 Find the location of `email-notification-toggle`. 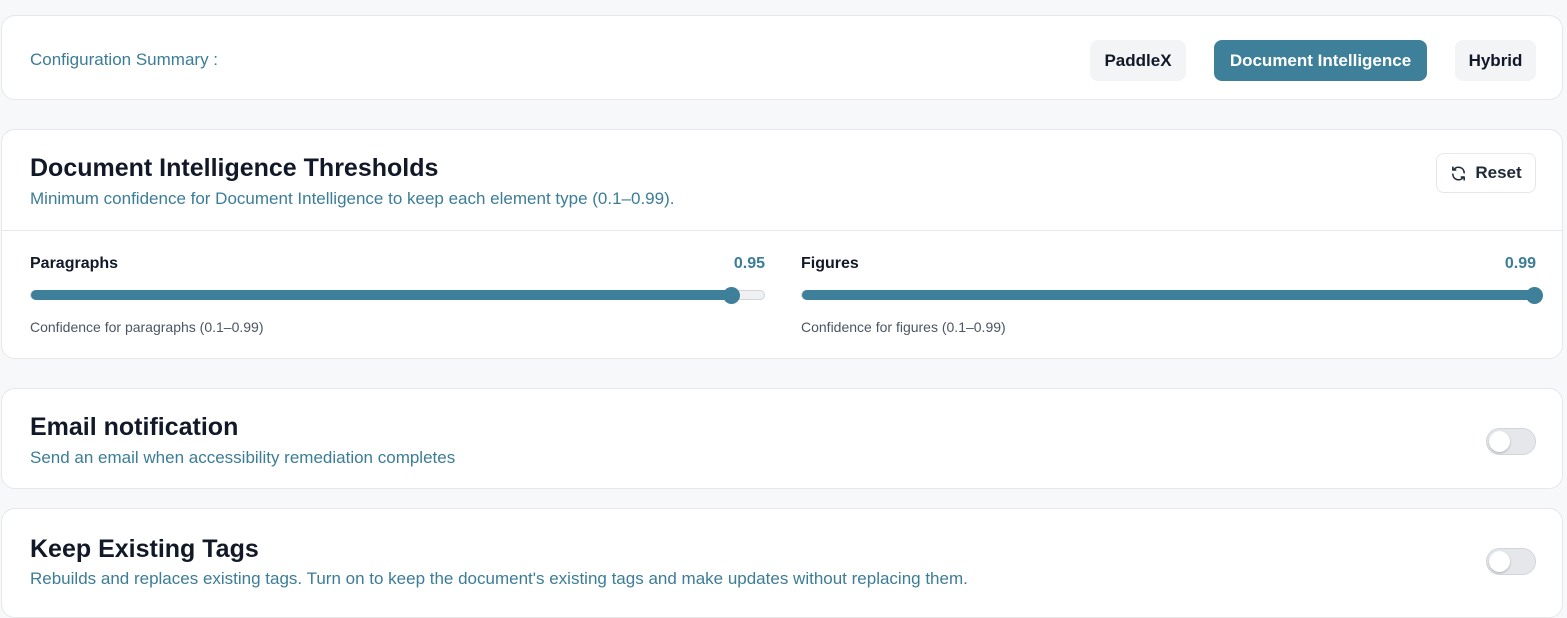

email-notification-toggle is located at coordinates (1511, 441).